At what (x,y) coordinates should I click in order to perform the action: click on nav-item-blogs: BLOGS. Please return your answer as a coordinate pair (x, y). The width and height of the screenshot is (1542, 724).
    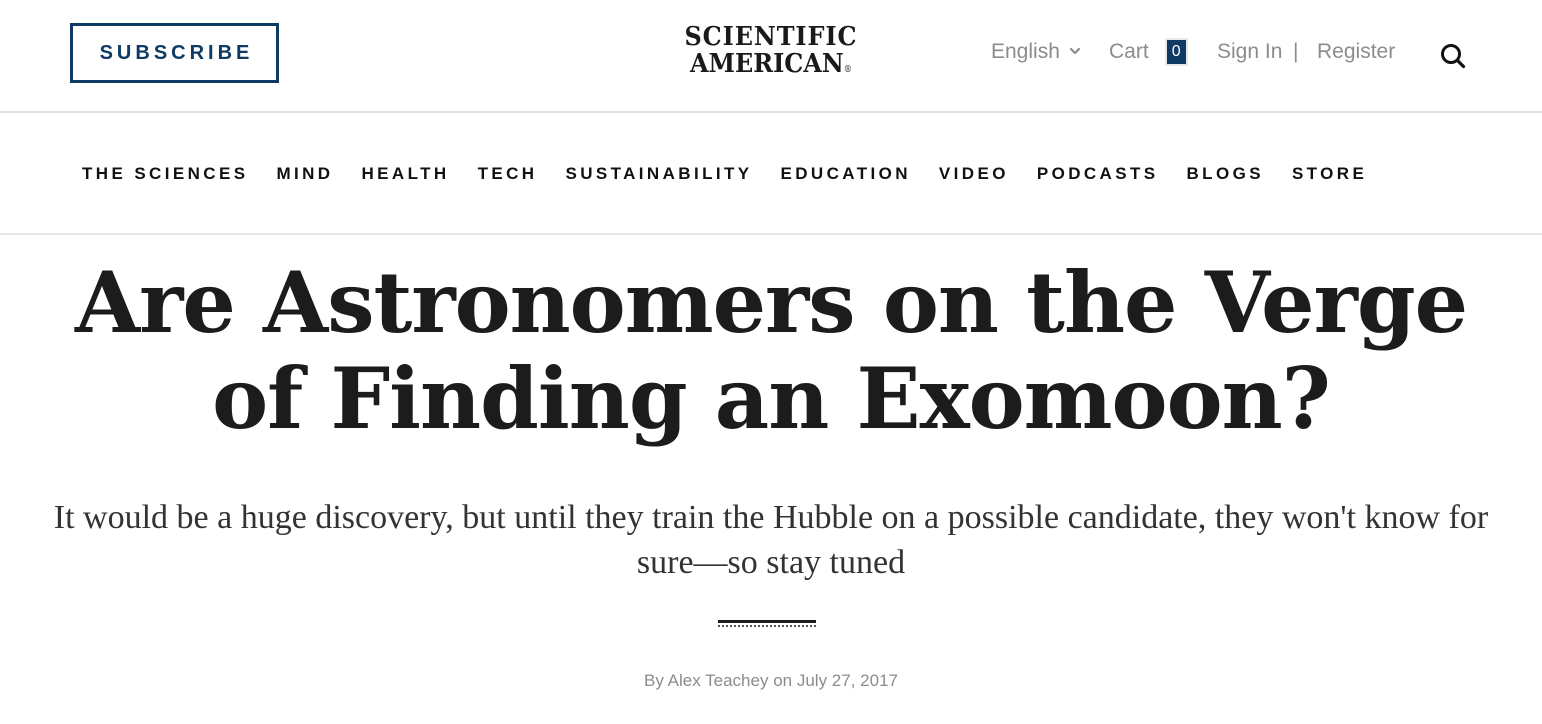
    Looking at the image, I should click on (1224, 174).